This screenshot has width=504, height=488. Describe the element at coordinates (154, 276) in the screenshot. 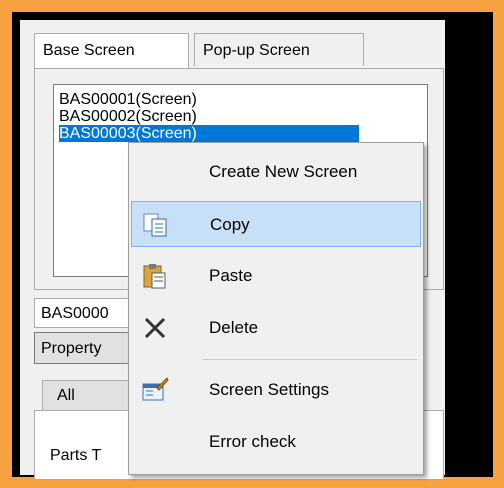

I see `paste-icon` at that location.